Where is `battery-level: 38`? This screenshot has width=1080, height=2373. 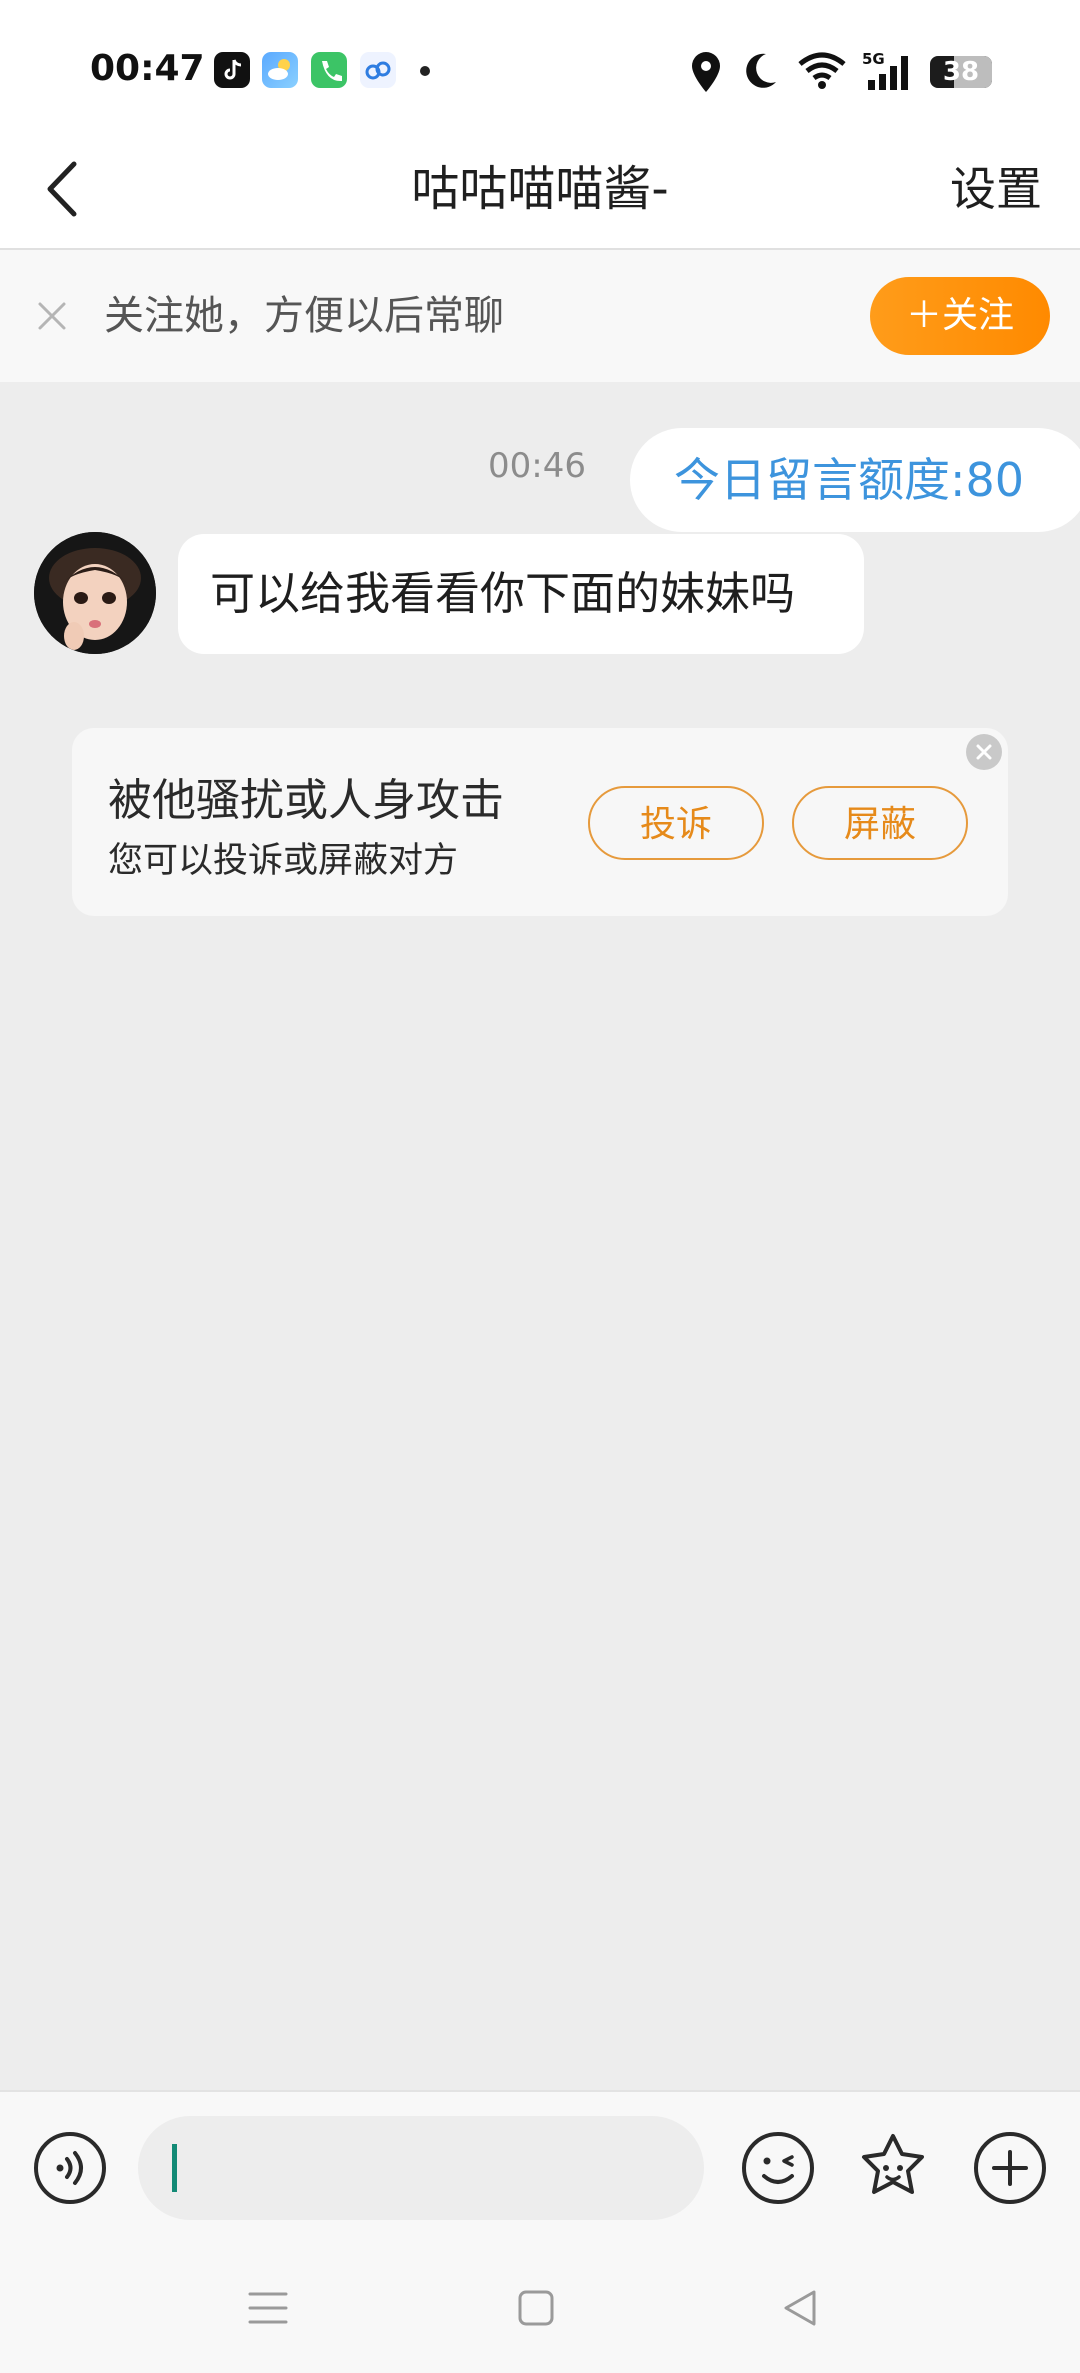 battery-level: 38 is located at coordinates (961, 72).